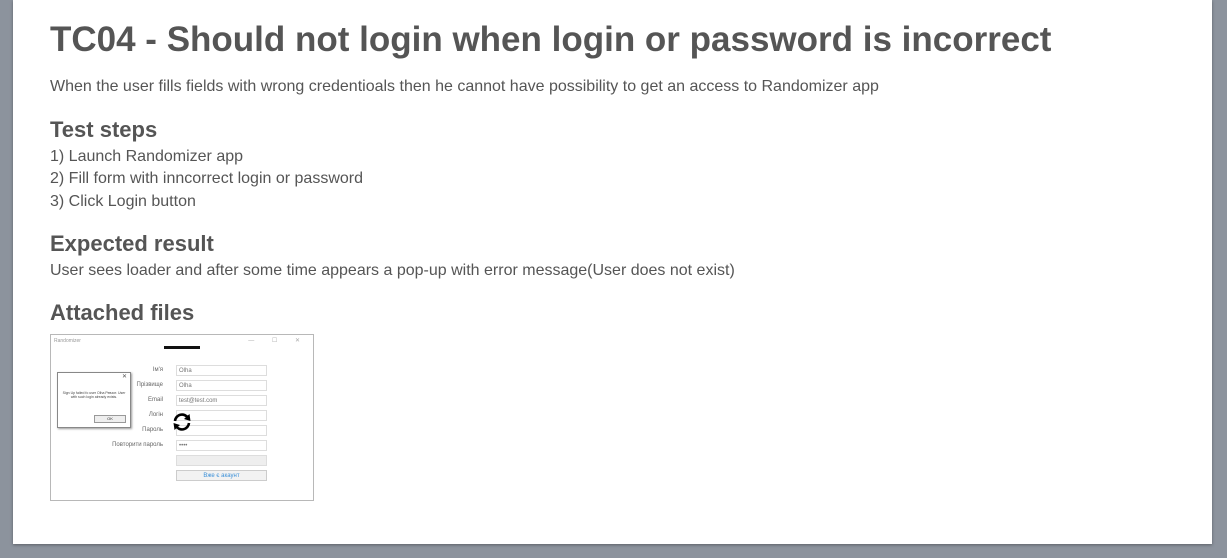  Describe the element at coordinates (221, 475) in the screenshot. I see `thumb-secondary-button: Вже є акаунт` at that location.